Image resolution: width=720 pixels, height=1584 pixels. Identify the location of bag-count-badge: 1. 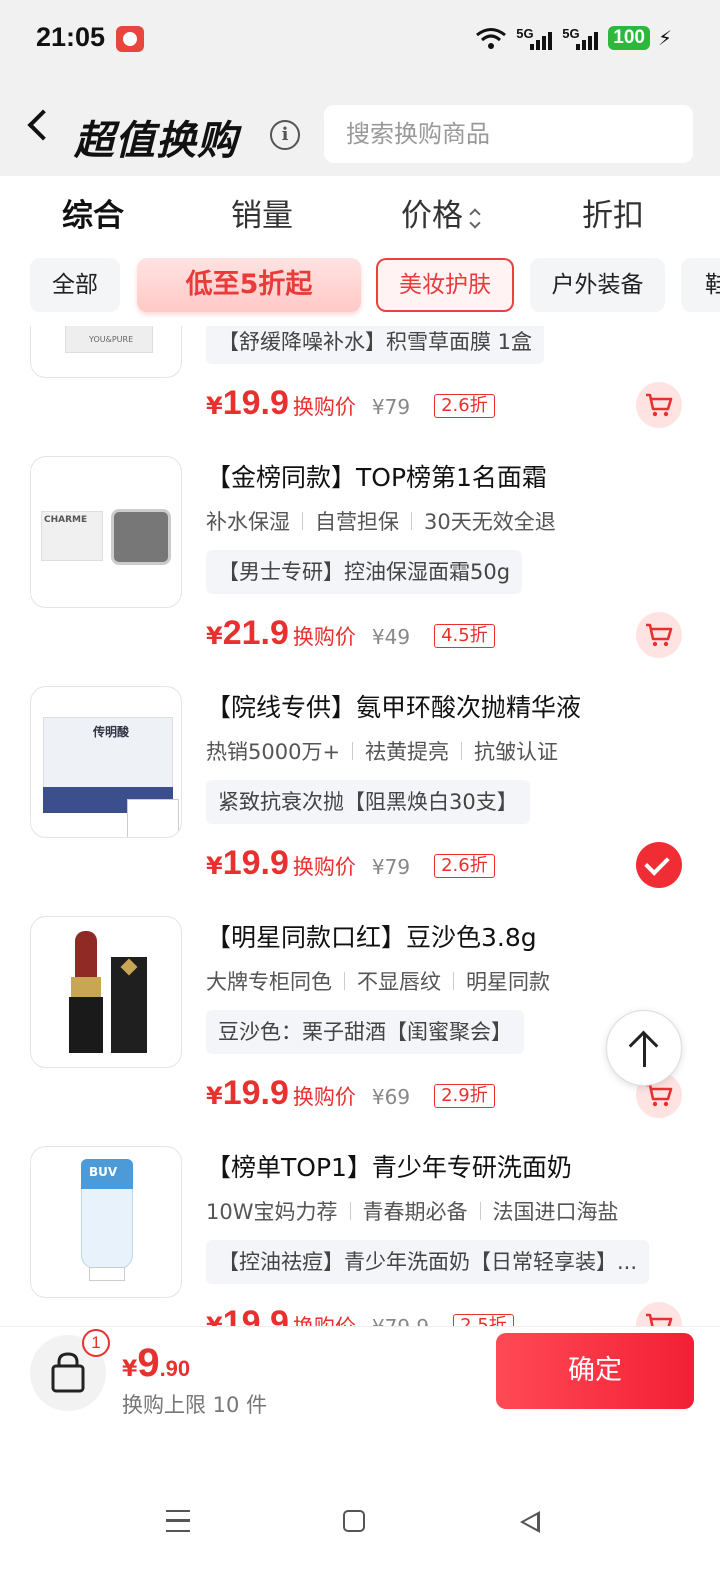
(96, 1343).